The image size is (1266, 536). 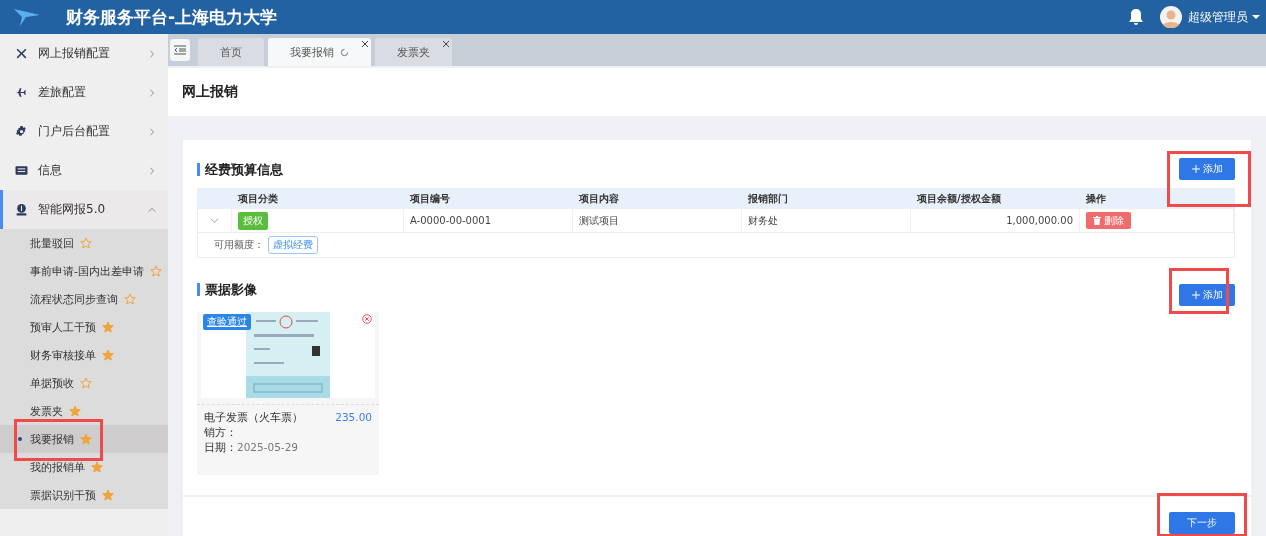 What do you see at coordinates (84, 355) in the screenshot?
I see `sidebar-subitem: 财务审核接单` at bounding box center [84, 355].